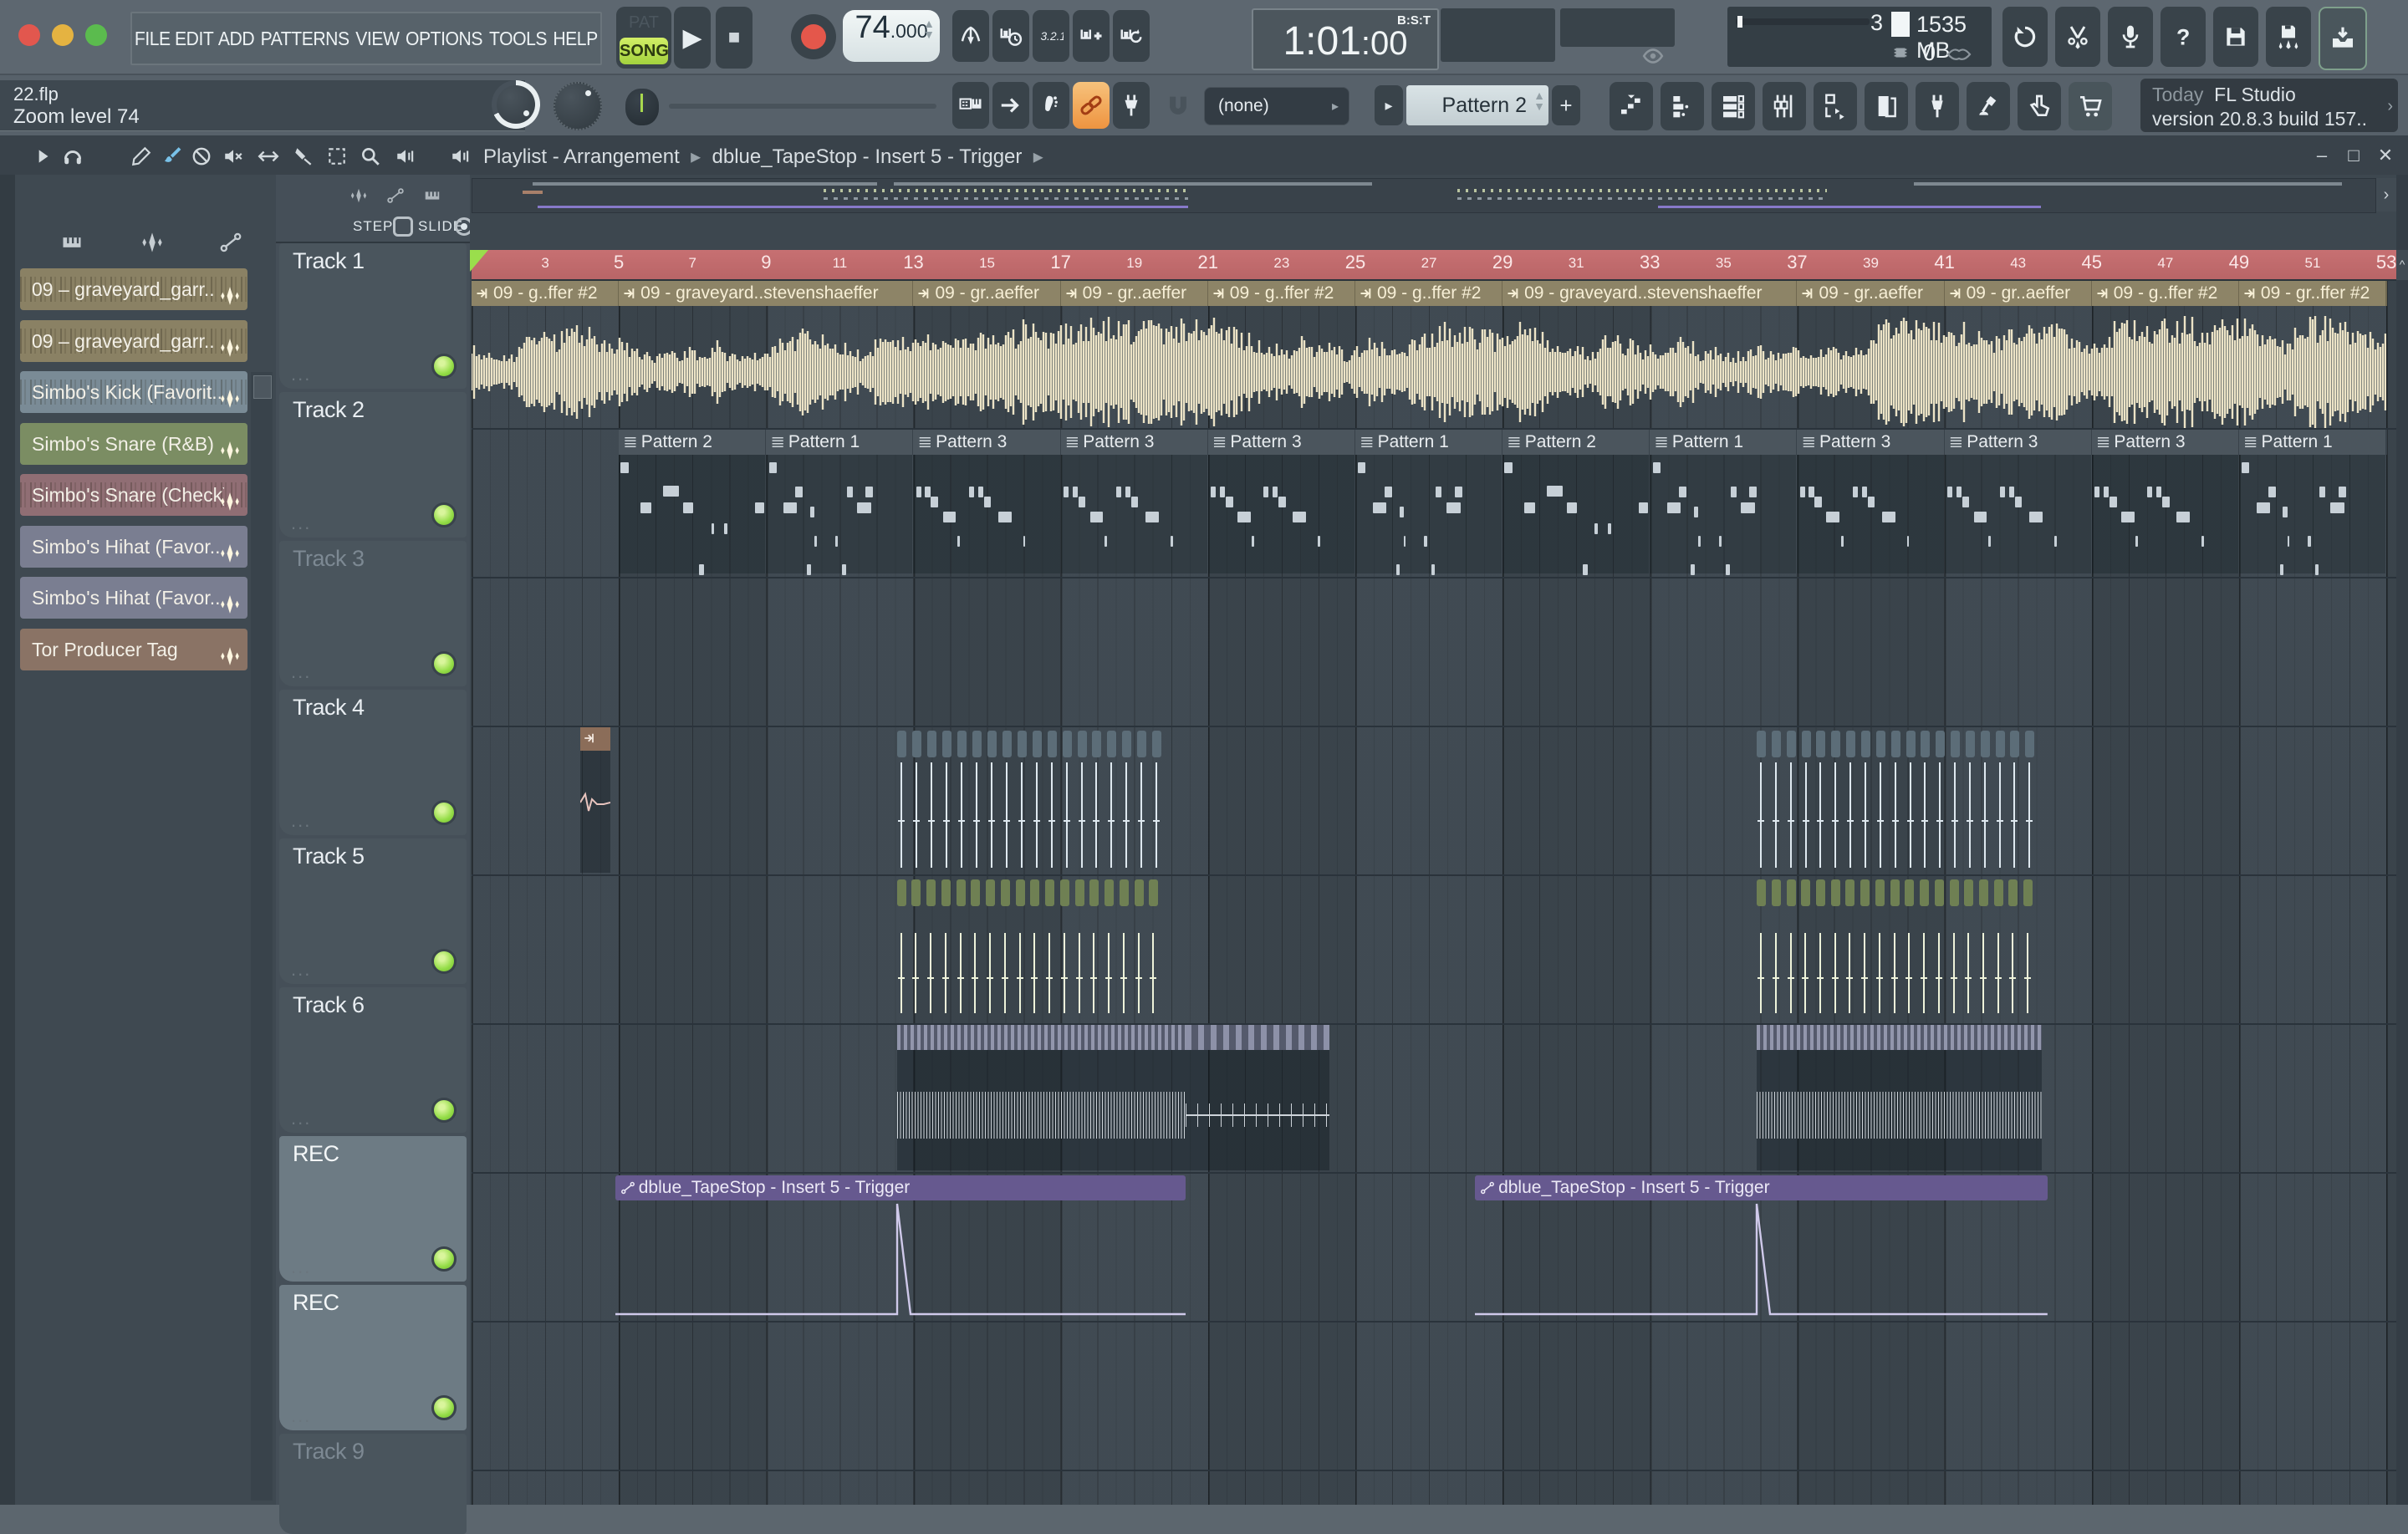  Describe the element at coordinates (2343, 38) in the screenshot. I see `render-button` at that location.